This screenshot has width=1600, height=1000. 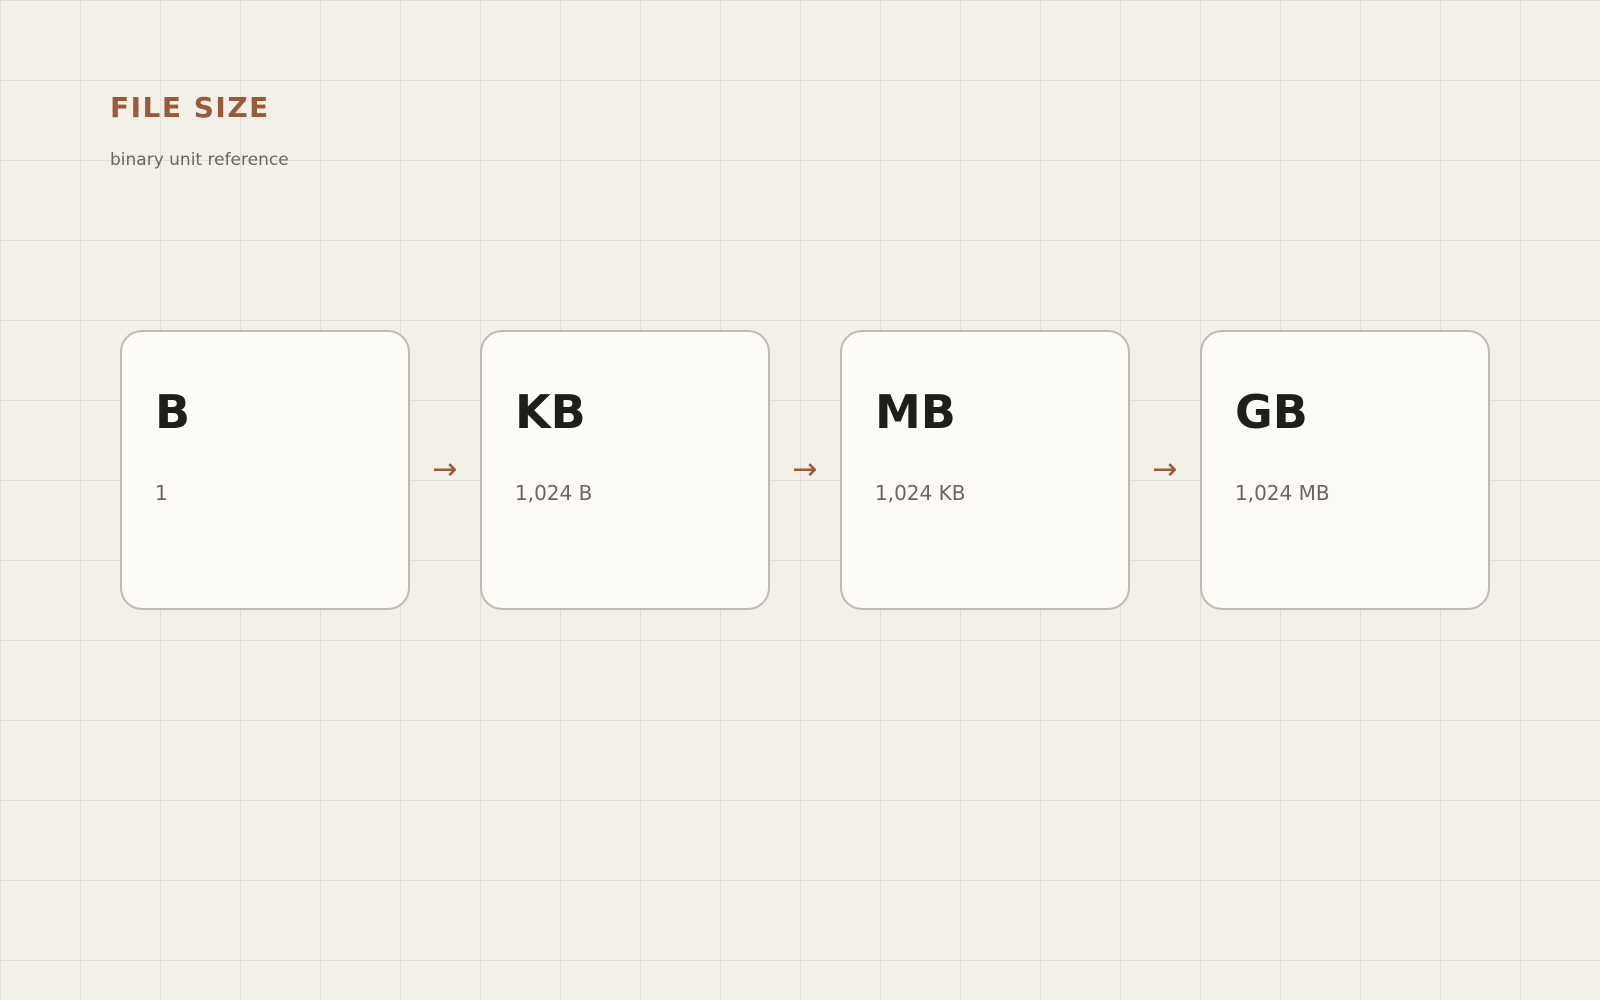 What do you see at coordinates (265, 470) in the screenshot?
I see `unit-card-b: B 1` at bounding box center [265, 470].